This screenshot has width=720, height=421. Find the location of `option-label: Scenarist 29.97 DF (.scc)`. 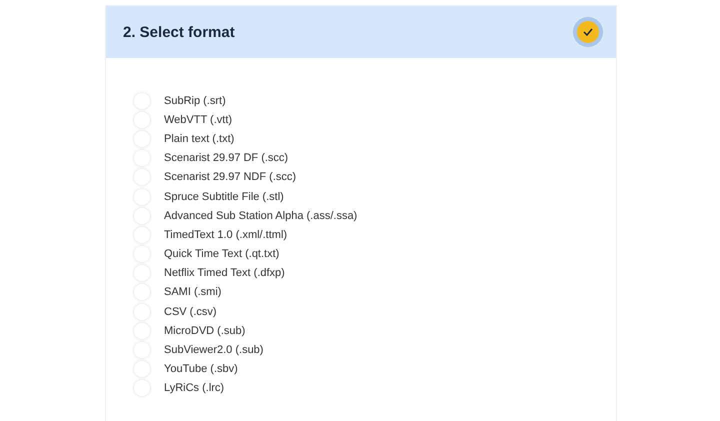

option-label: Scenarist 29.97 DF (.scc) is located at coordinates (226, 158).